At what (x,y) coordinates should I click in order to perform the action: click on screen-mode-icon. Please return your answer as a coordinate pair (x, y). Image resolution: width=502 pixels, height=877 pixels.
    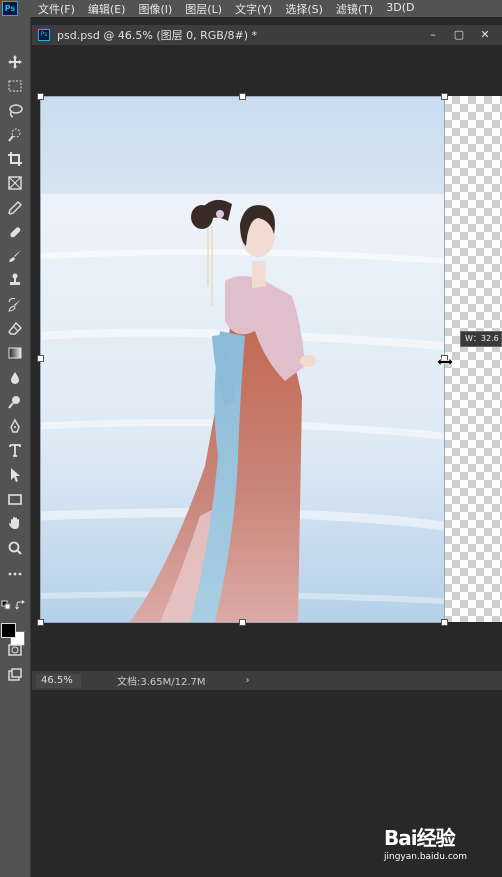
    Looking at the image, I should click on (15, 675).